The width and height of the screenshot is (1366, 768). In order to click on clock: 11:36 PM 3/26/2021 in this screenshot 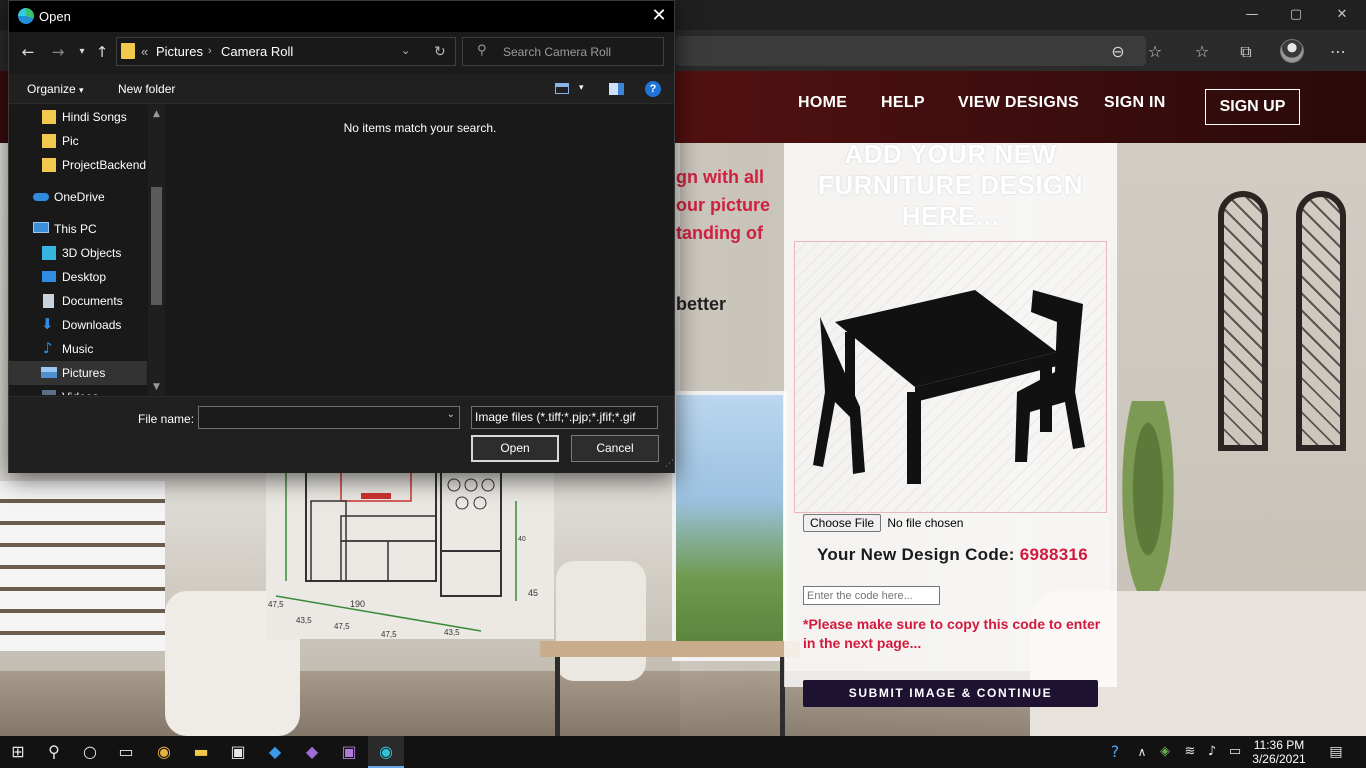, I will do `click(1279, 752)`.